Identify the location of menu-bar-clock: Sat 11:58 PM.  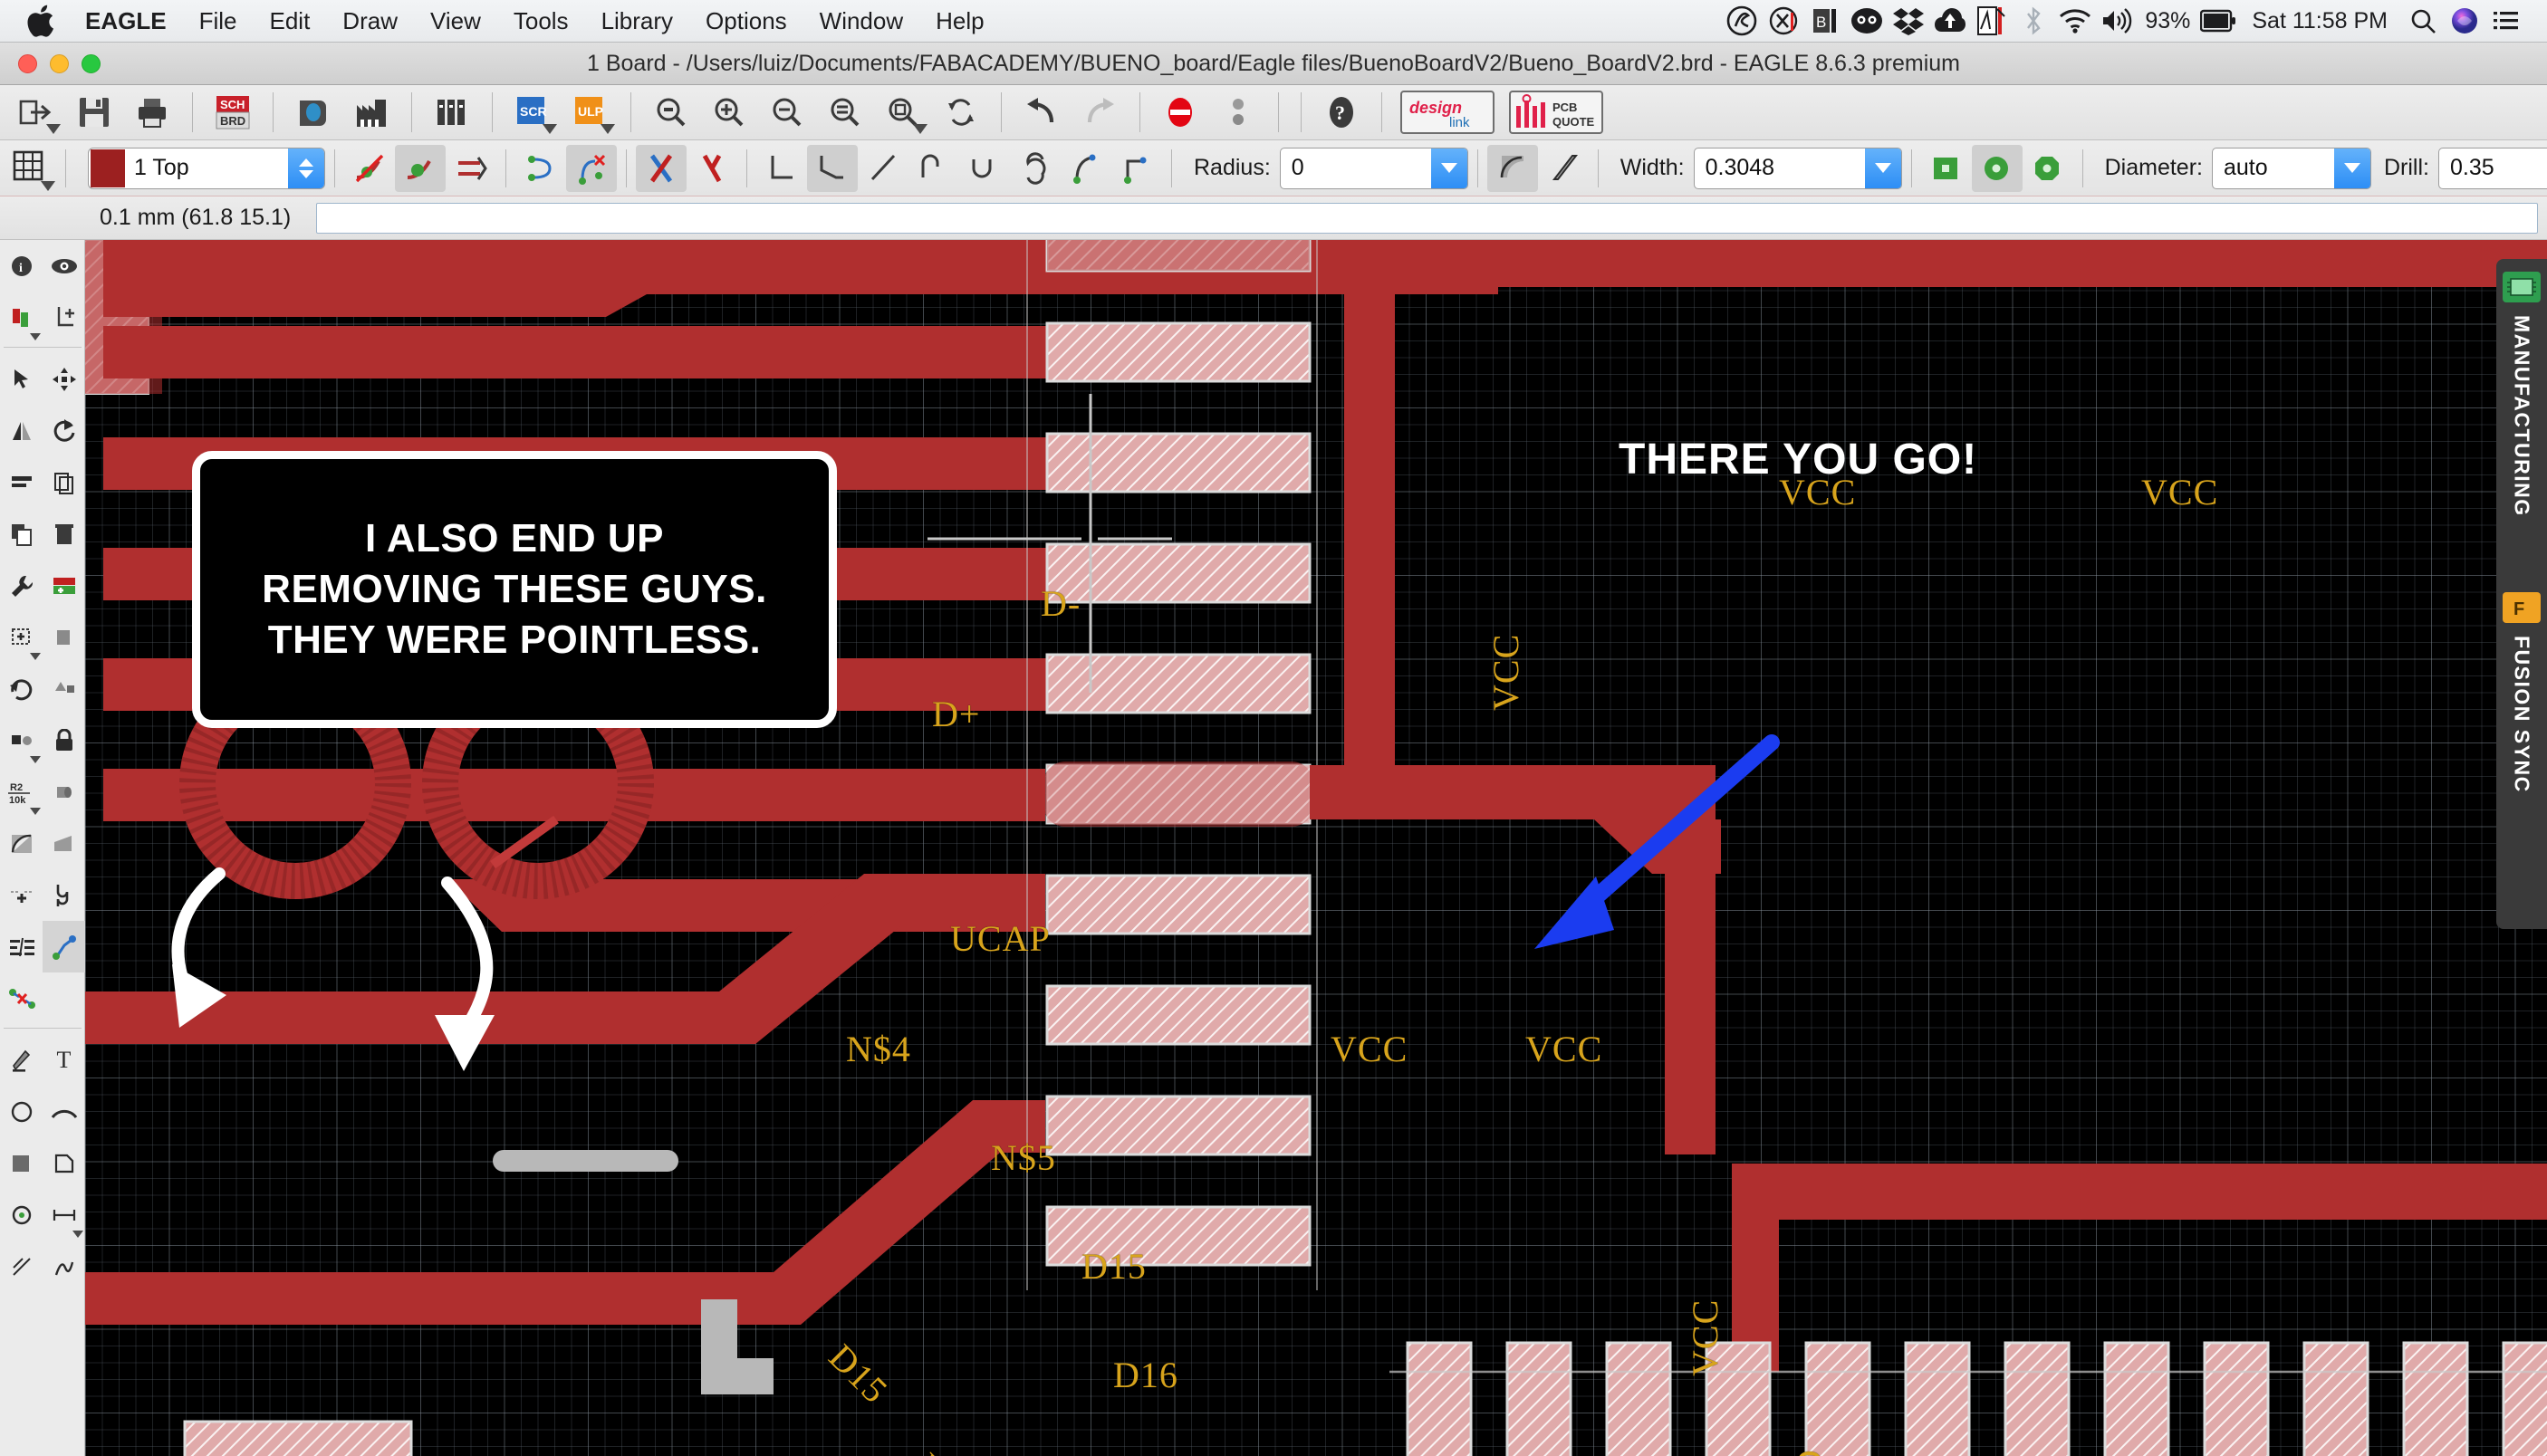
(2320, 21).